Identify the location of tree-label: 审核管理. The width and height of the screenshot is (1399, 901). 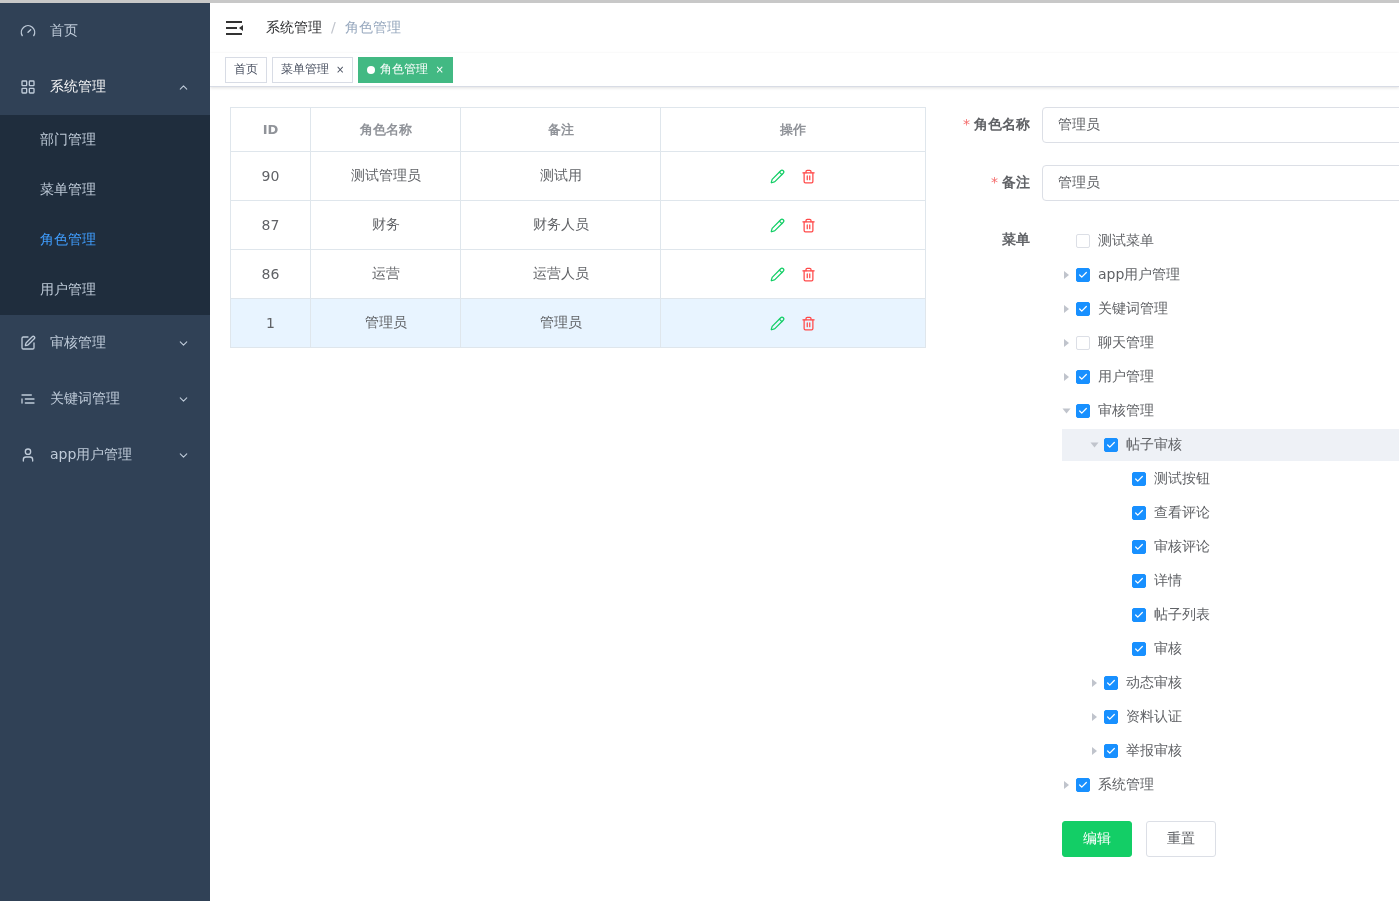
(1126, 411).